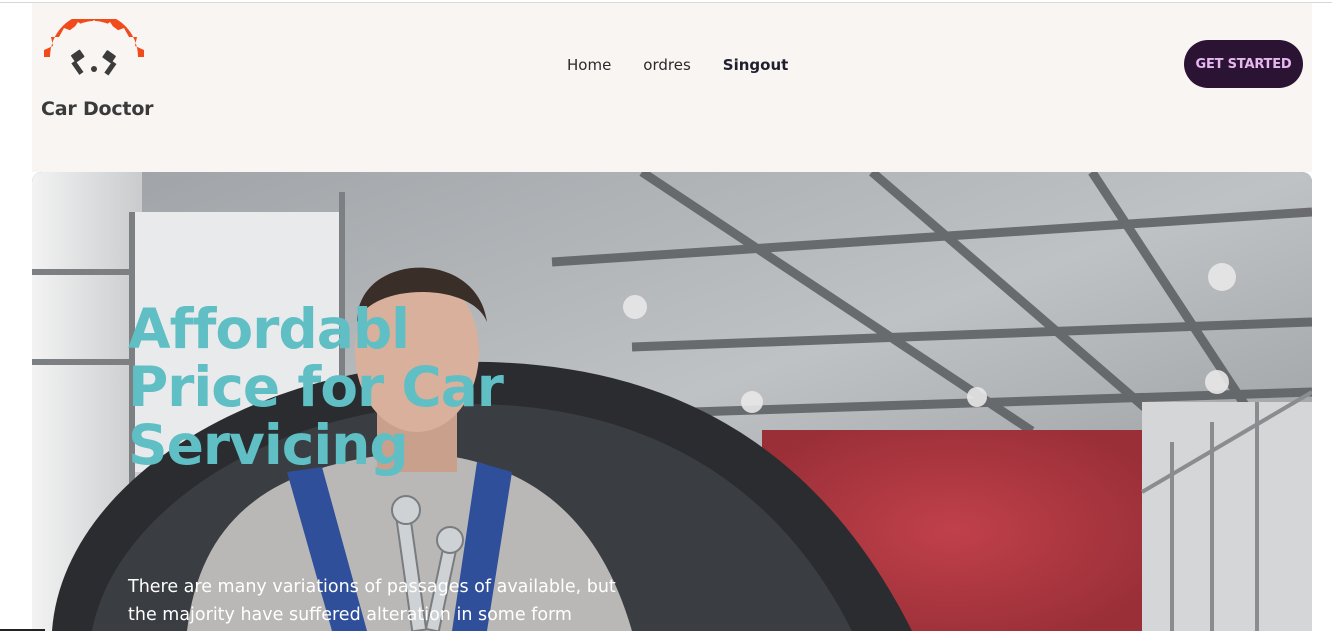  Describe the element at coordinates (94, 47) in the screenshot. I see `gear-piston-logo-icon` at that location.